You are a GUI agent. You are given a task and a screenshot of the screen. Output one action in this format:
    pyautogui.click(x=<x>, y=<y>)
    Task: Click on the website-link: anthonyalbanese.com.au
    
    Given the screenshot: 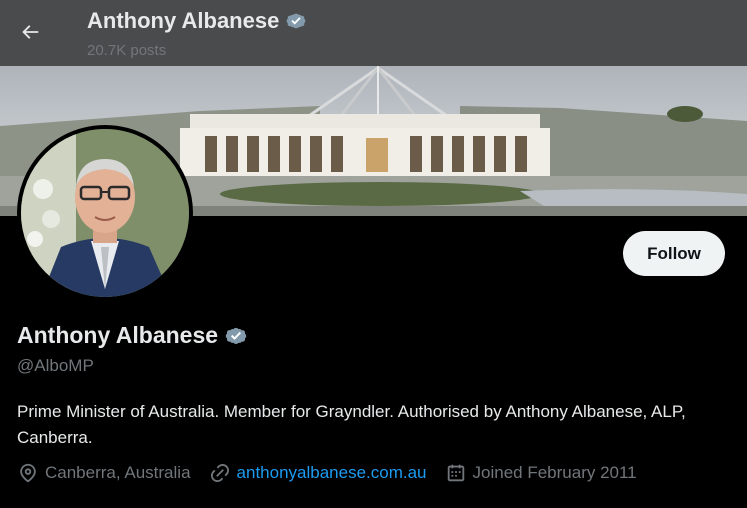 What is the action you would take?
    pyautogui.click(x=332, y=473)
    